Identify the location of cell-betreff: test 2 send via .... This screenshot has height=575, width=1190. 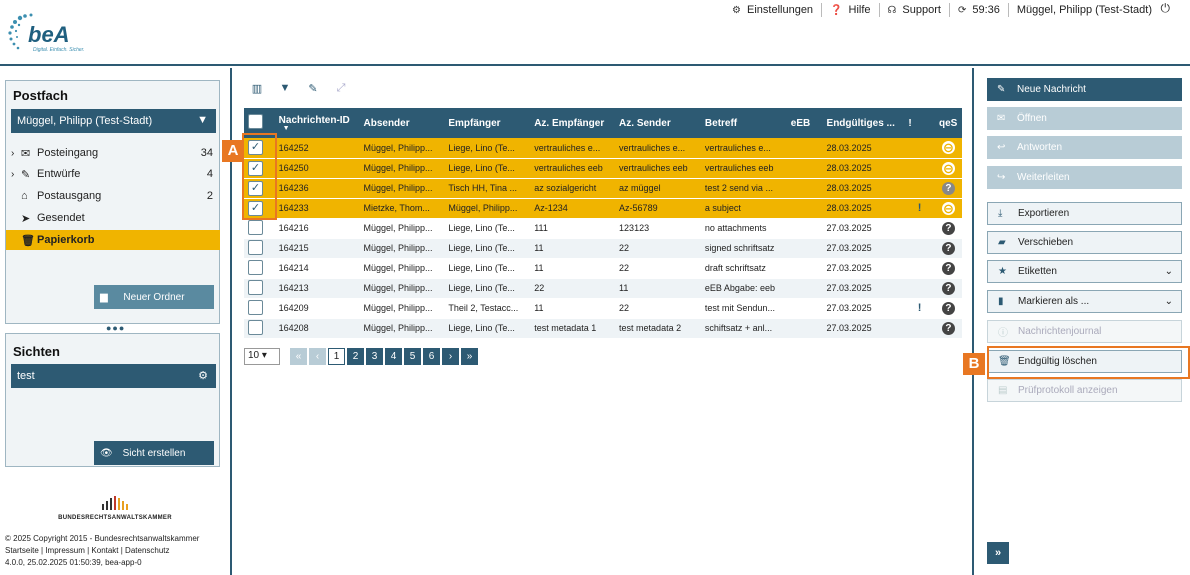
(743, 188).